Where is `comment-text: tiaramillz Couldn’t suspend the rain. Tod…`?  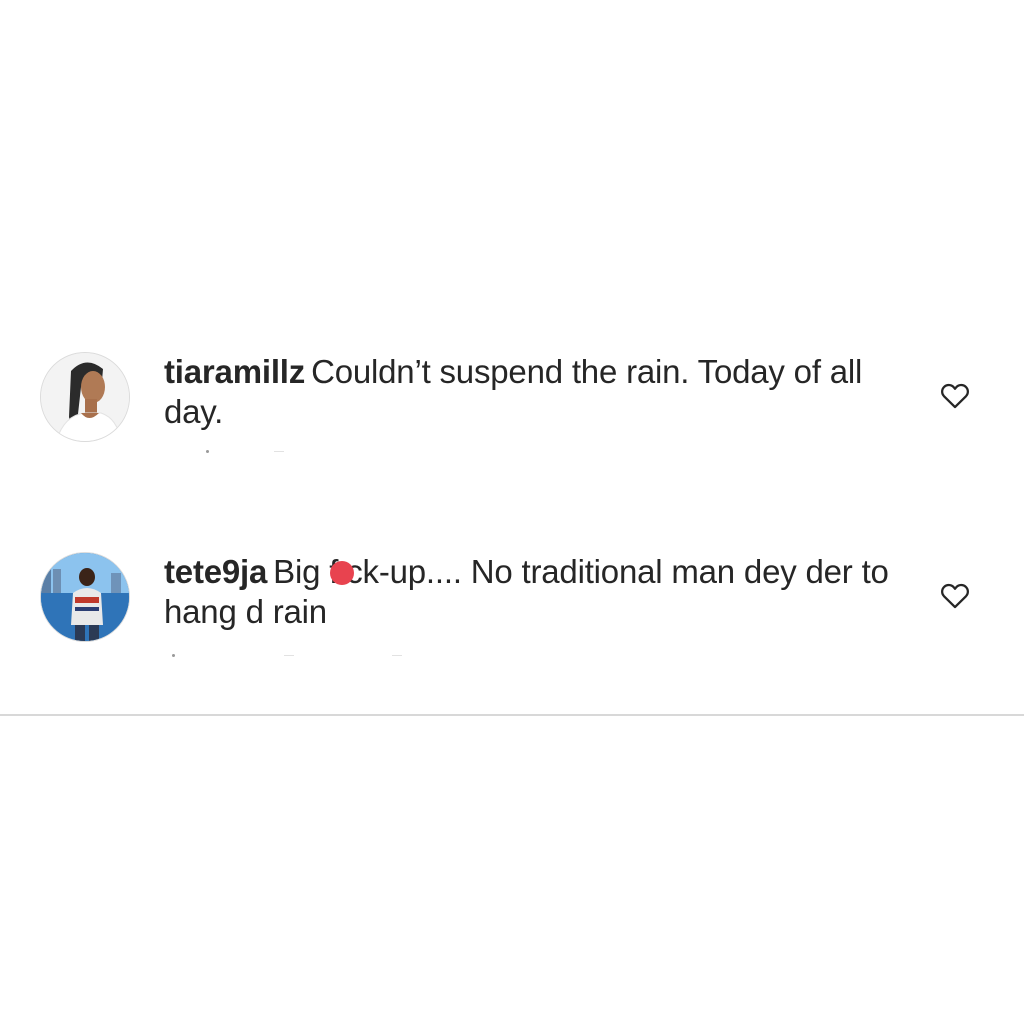
comment-text: tiaramillz Couldn’t suspend the rain. Tod… is located at coordinates (536, 392).